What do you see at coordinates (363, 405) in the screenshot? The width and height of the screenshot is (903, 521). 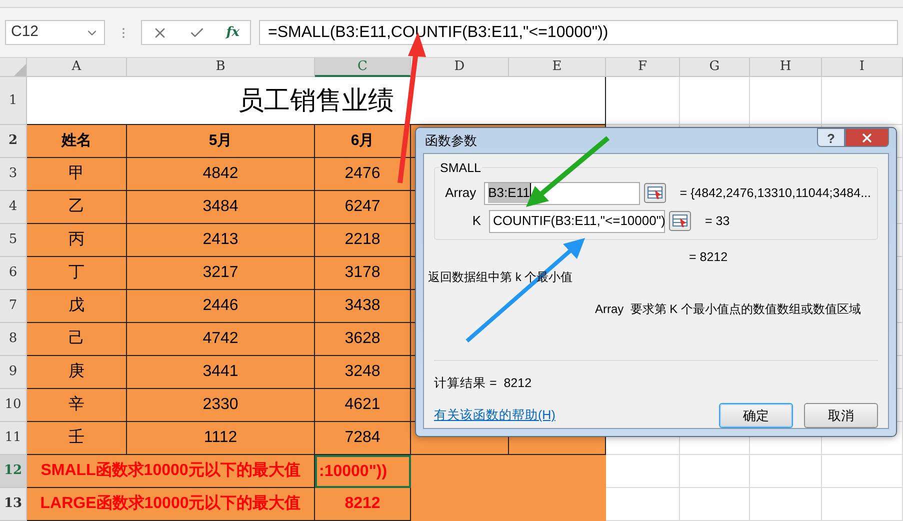 I see `table-cell: 4621` at bounding box center [363, 405].